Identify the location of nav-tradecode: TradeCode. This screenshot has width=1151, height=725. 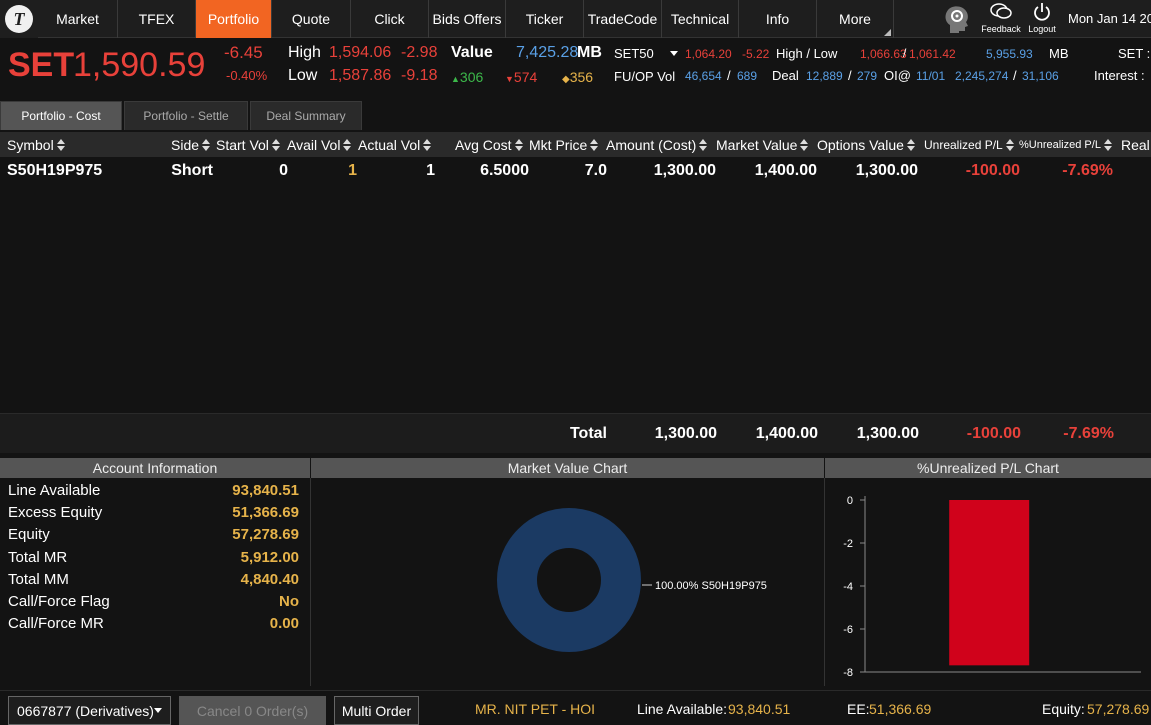
(623, 19).